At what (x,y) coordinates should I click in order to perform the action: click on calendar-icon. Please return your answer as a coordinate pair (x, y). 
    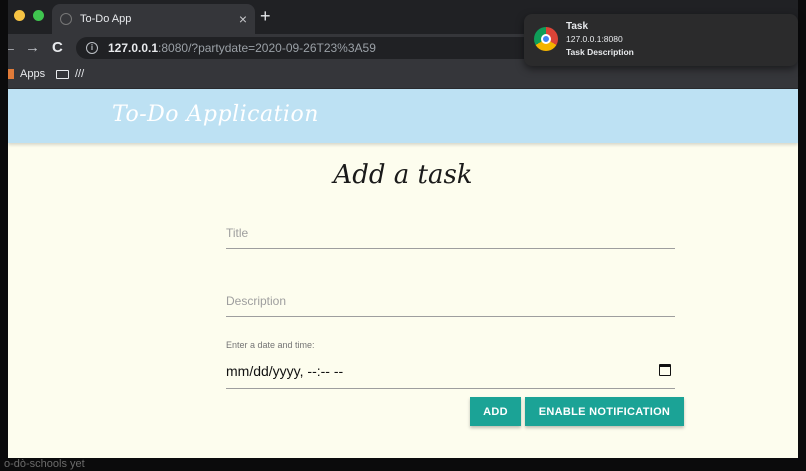
    Looking at the image, I should click on (665, 370).